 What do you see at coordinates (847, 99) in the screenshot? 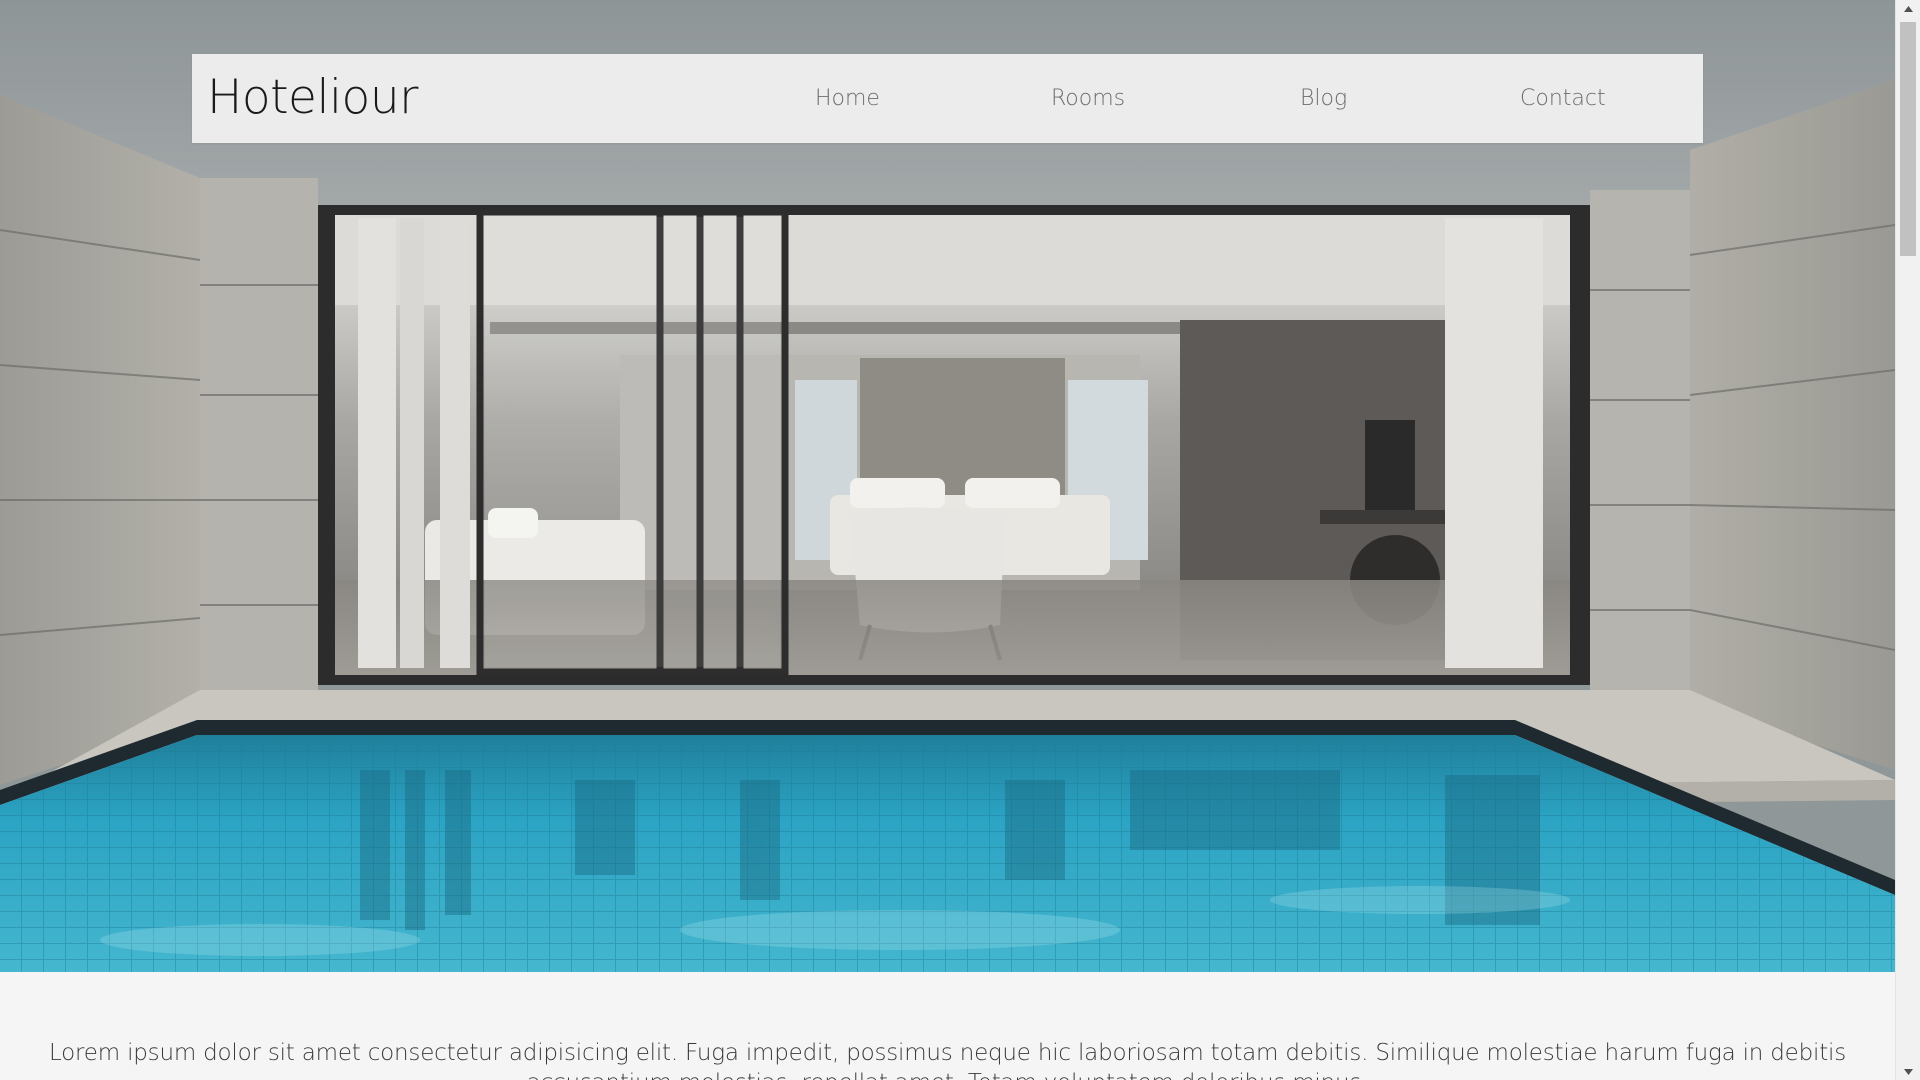
I see `nav-link-home: Home` at bounding box center [847, 99].